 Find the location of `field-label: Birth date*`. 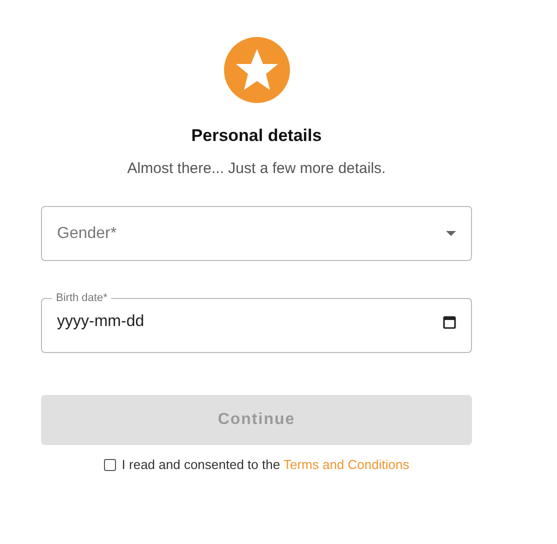

field-label: Birth date* is located at coordinates (81, 298).